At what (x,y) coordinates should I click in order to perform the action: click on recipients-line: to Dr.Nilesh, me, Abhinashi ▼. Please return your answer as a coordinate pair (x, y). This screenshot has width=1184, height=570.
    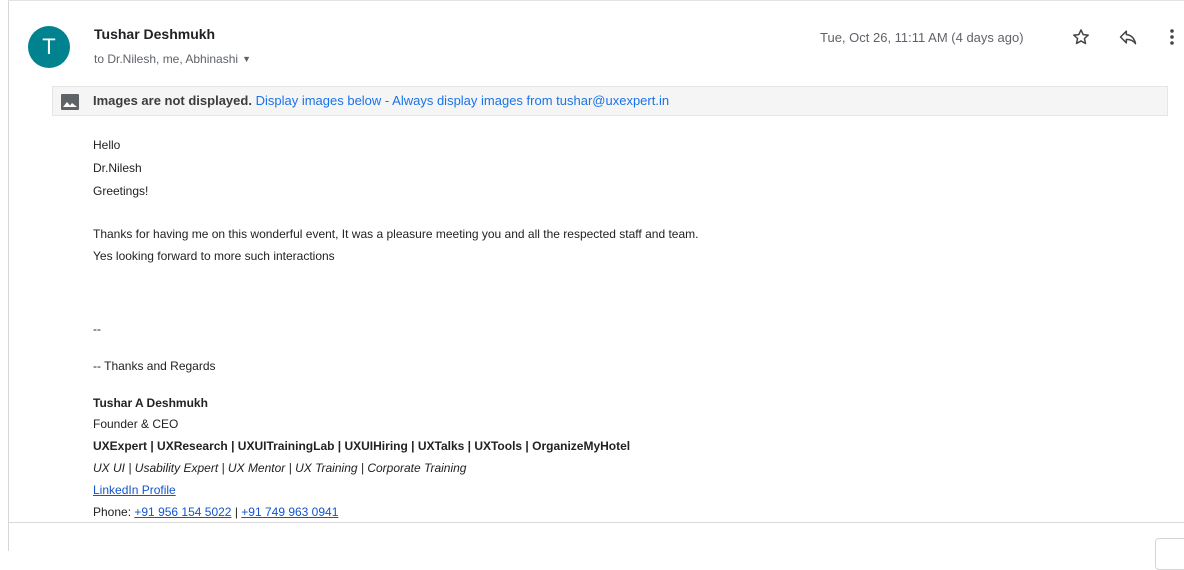
    Looking at the image, I should click on (172, 59).